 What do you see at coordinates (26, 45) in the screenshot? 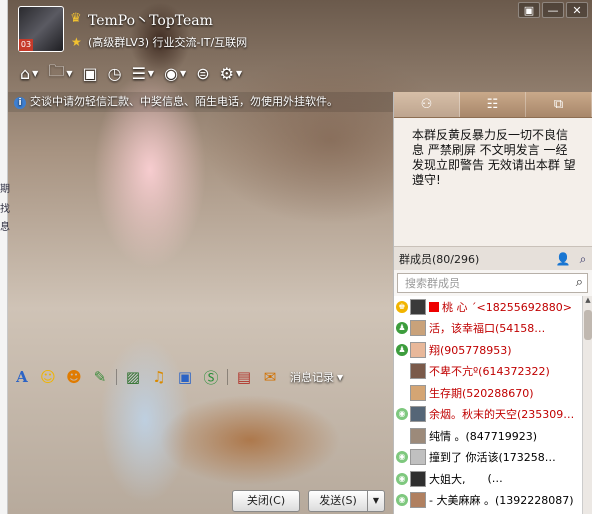
I see `avatar-badge: 03` at bounding box center [26, 45].